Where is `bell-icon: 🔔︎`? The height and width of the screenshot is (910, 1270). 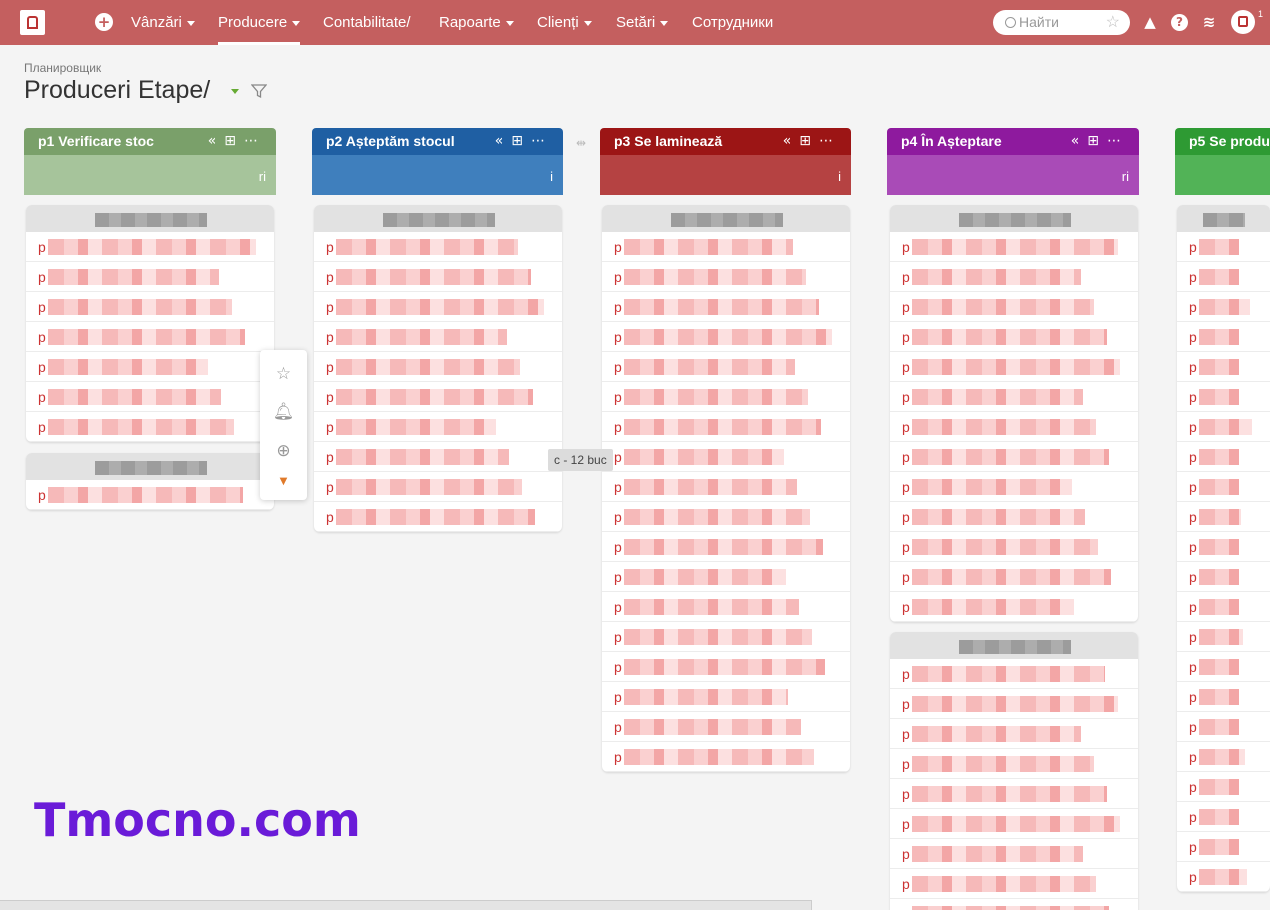 bell-icon: 🔔︎ is located at coordinates (283, 412).